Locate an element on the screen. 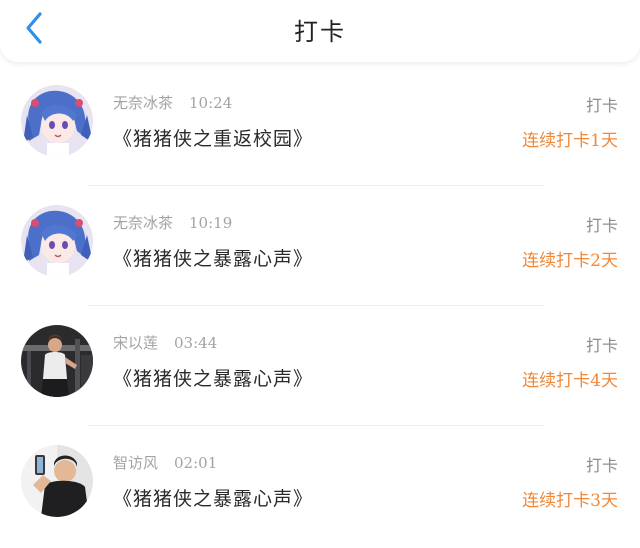 The width and height of the screenshot is (640, 548). entry-meta: 无奈冰茶 10:24 is located at coordinates (172, 102).